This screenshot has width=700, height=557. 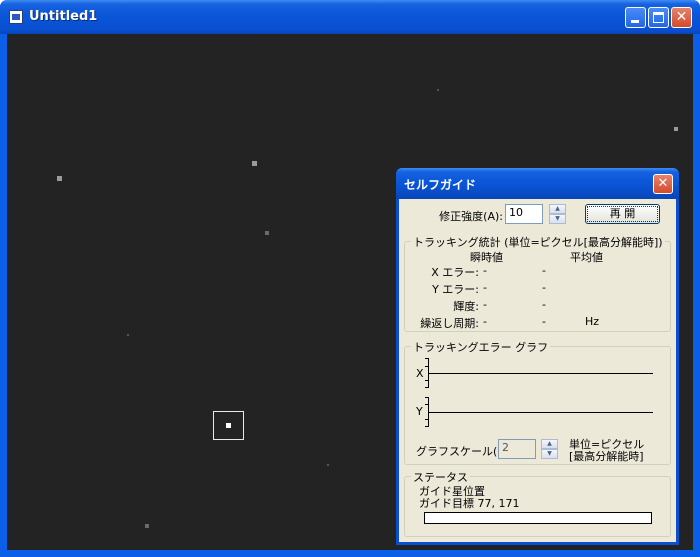 I want to click on repeat-period-unit: Hz, so click(x=592, y=321).